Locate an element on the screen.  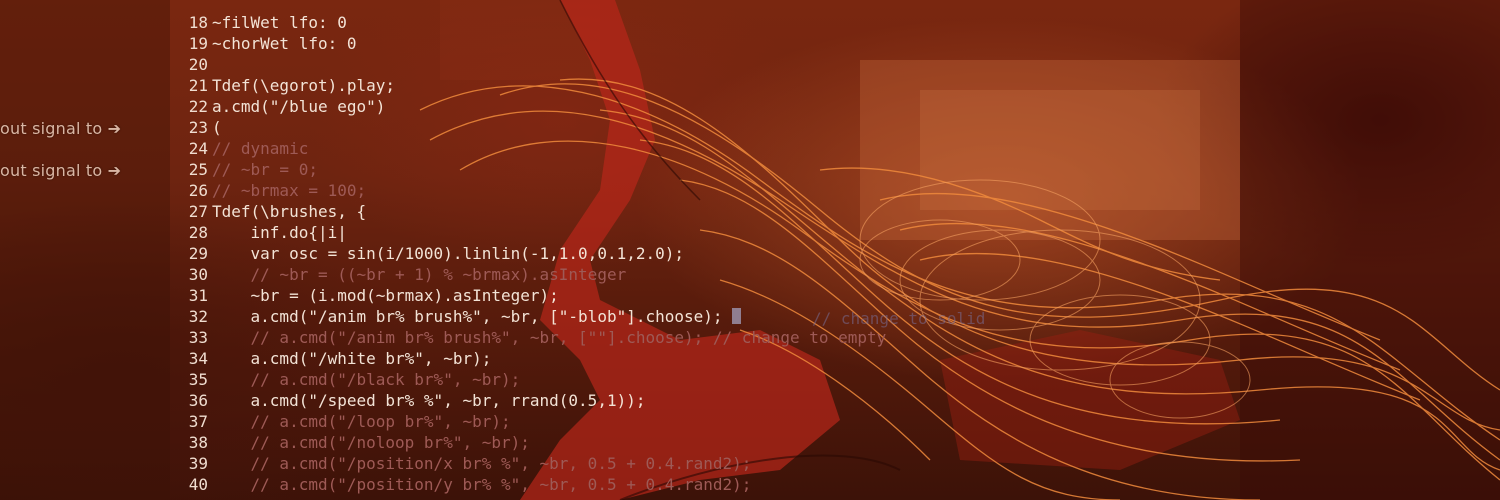
code-text: // a.cmd("/loop br%", ~br); is located at coordinates (361, 421).